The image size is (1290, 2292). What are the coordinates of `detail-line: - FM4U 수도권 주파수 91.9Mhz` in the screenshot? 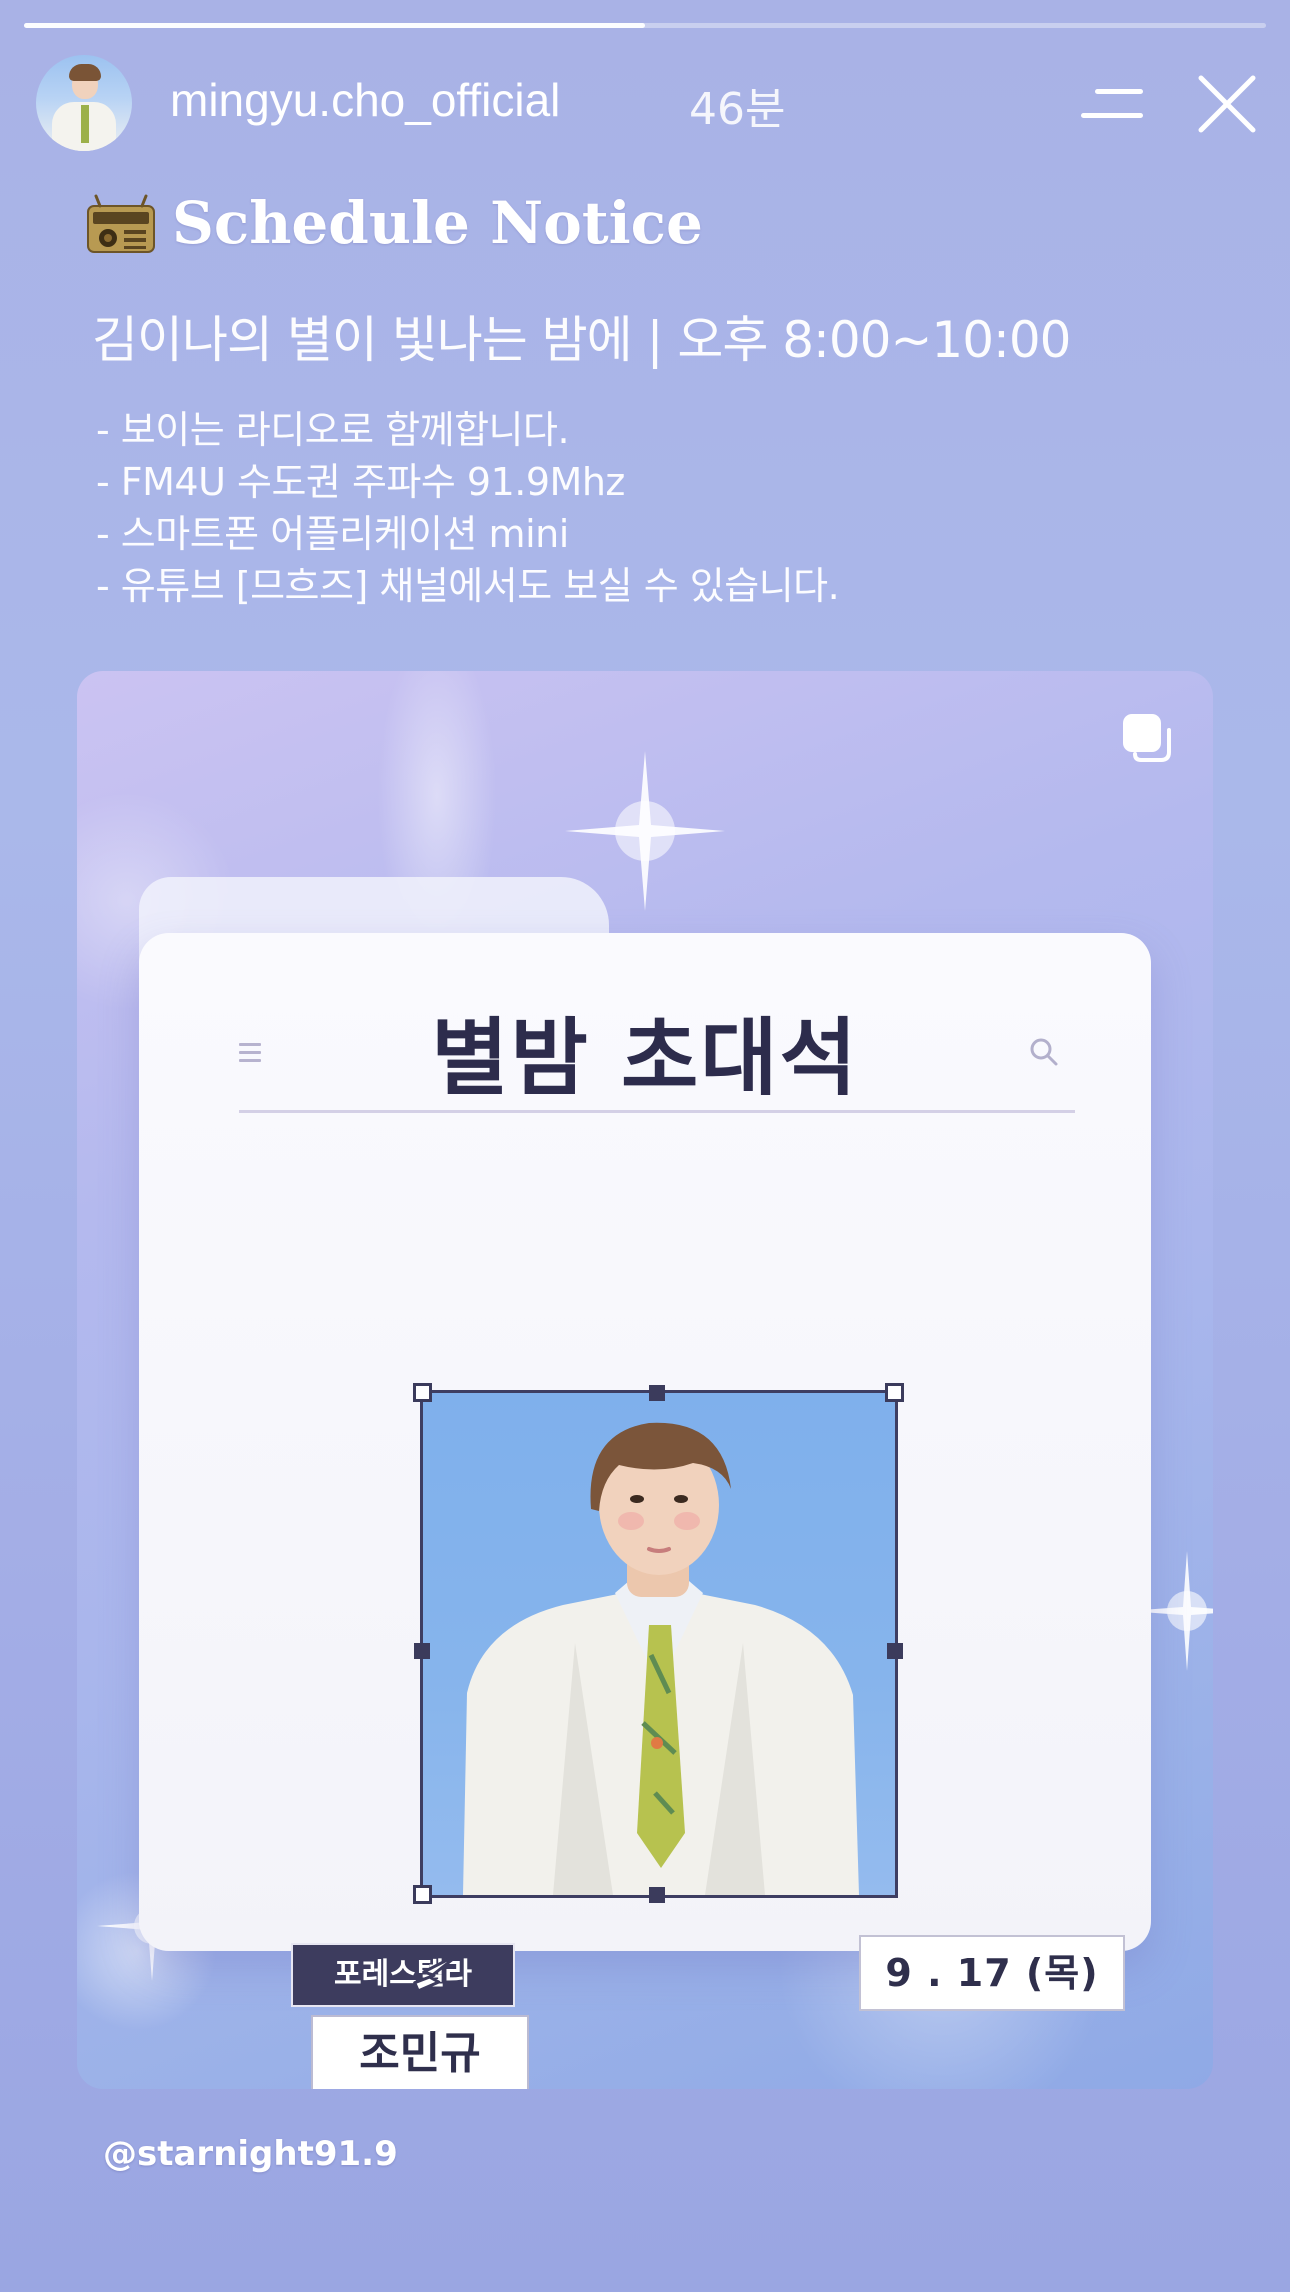 It's located at (360, 482).